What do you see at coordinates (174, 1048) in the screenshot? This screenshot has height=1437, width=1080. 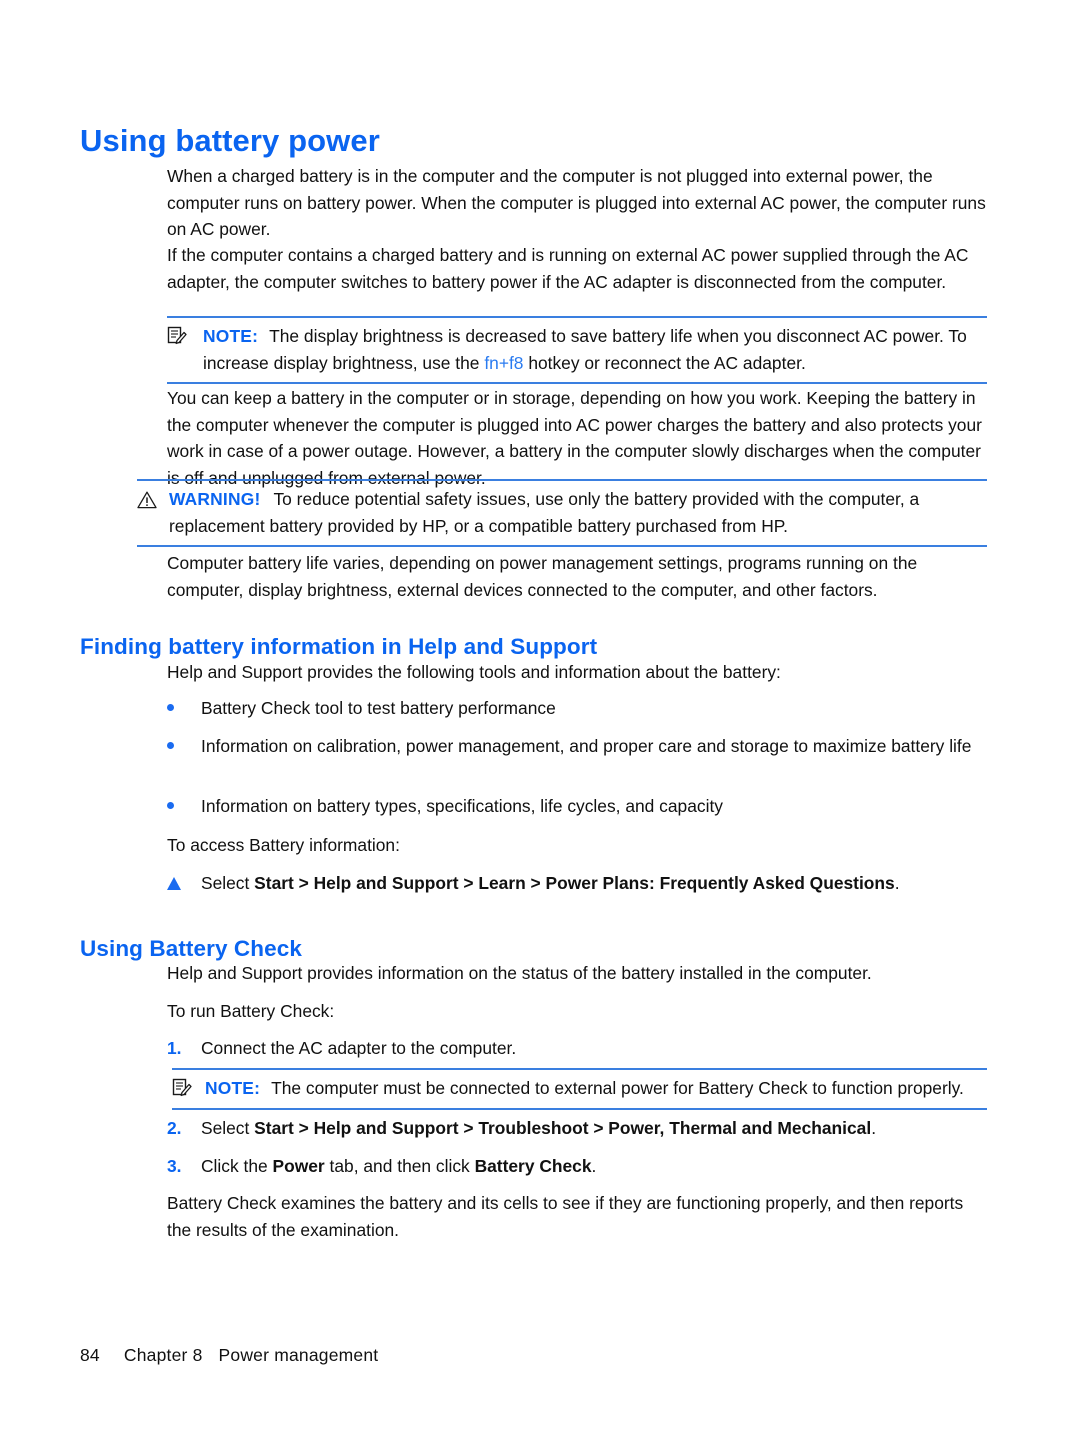 I see `step-number: 1.` at bounding box center [174, 1048].